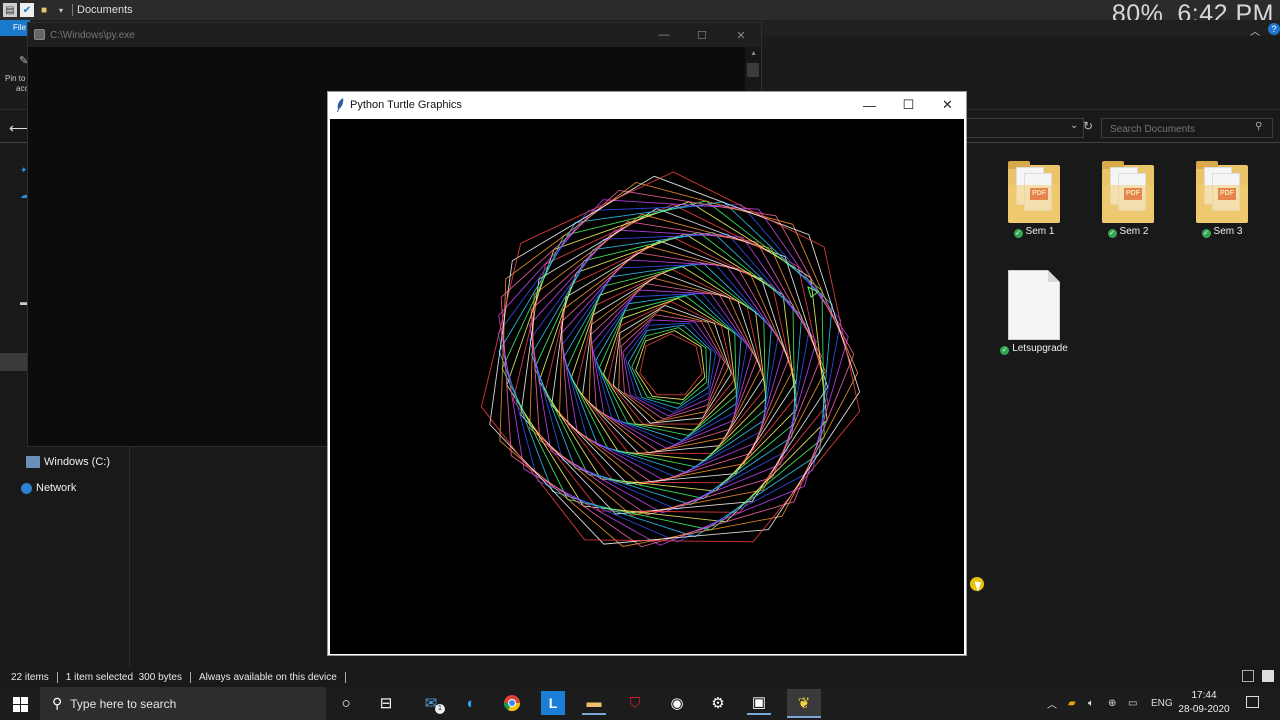  I want to click on language-indicator: ENG, so click(1162, 703).